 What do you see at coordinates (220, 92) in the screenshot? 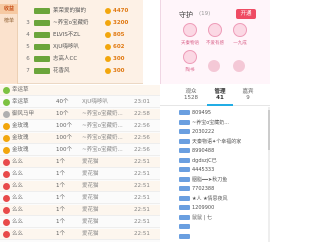
I see `tab-label: 管理` at bounding box center [220, 92].